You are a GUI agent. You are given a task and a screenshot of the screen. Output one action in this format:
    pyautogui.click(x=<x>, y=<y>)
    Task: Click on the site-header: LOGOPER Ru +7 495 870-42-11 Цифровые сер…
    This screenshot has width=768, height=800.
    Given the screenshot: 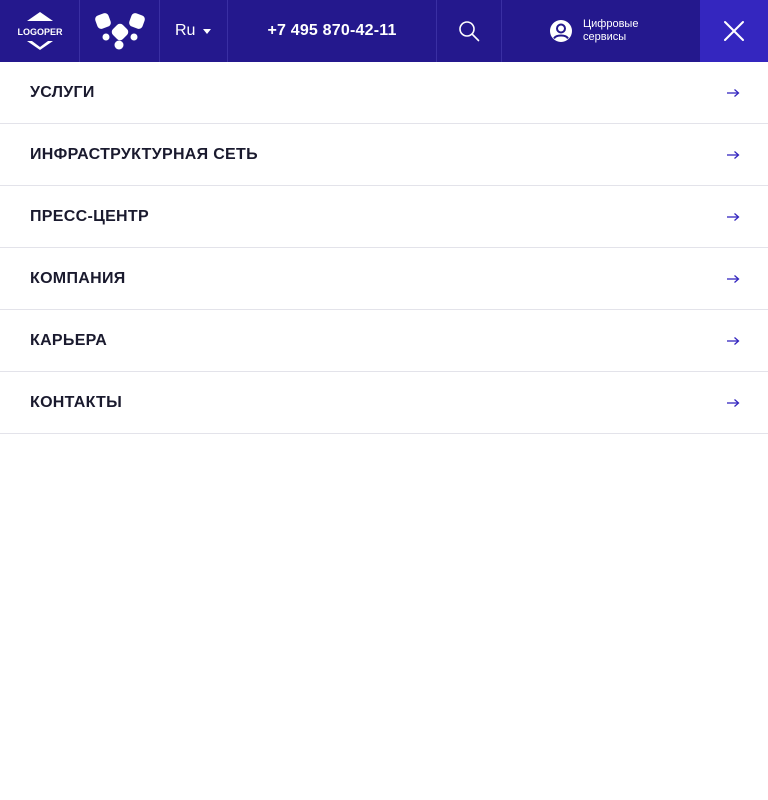 What is the action you would take?
    pyautogui.click(x=384, y=31)
    